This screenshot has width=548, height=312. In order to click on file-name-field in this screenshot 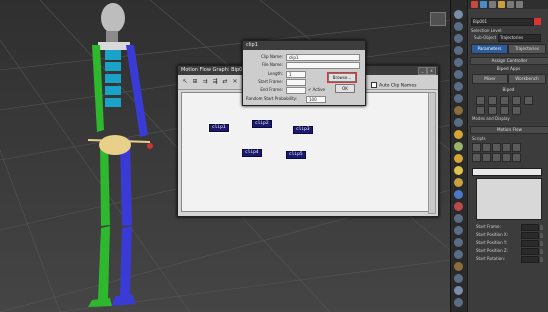, I will do `click(323, 65)`.